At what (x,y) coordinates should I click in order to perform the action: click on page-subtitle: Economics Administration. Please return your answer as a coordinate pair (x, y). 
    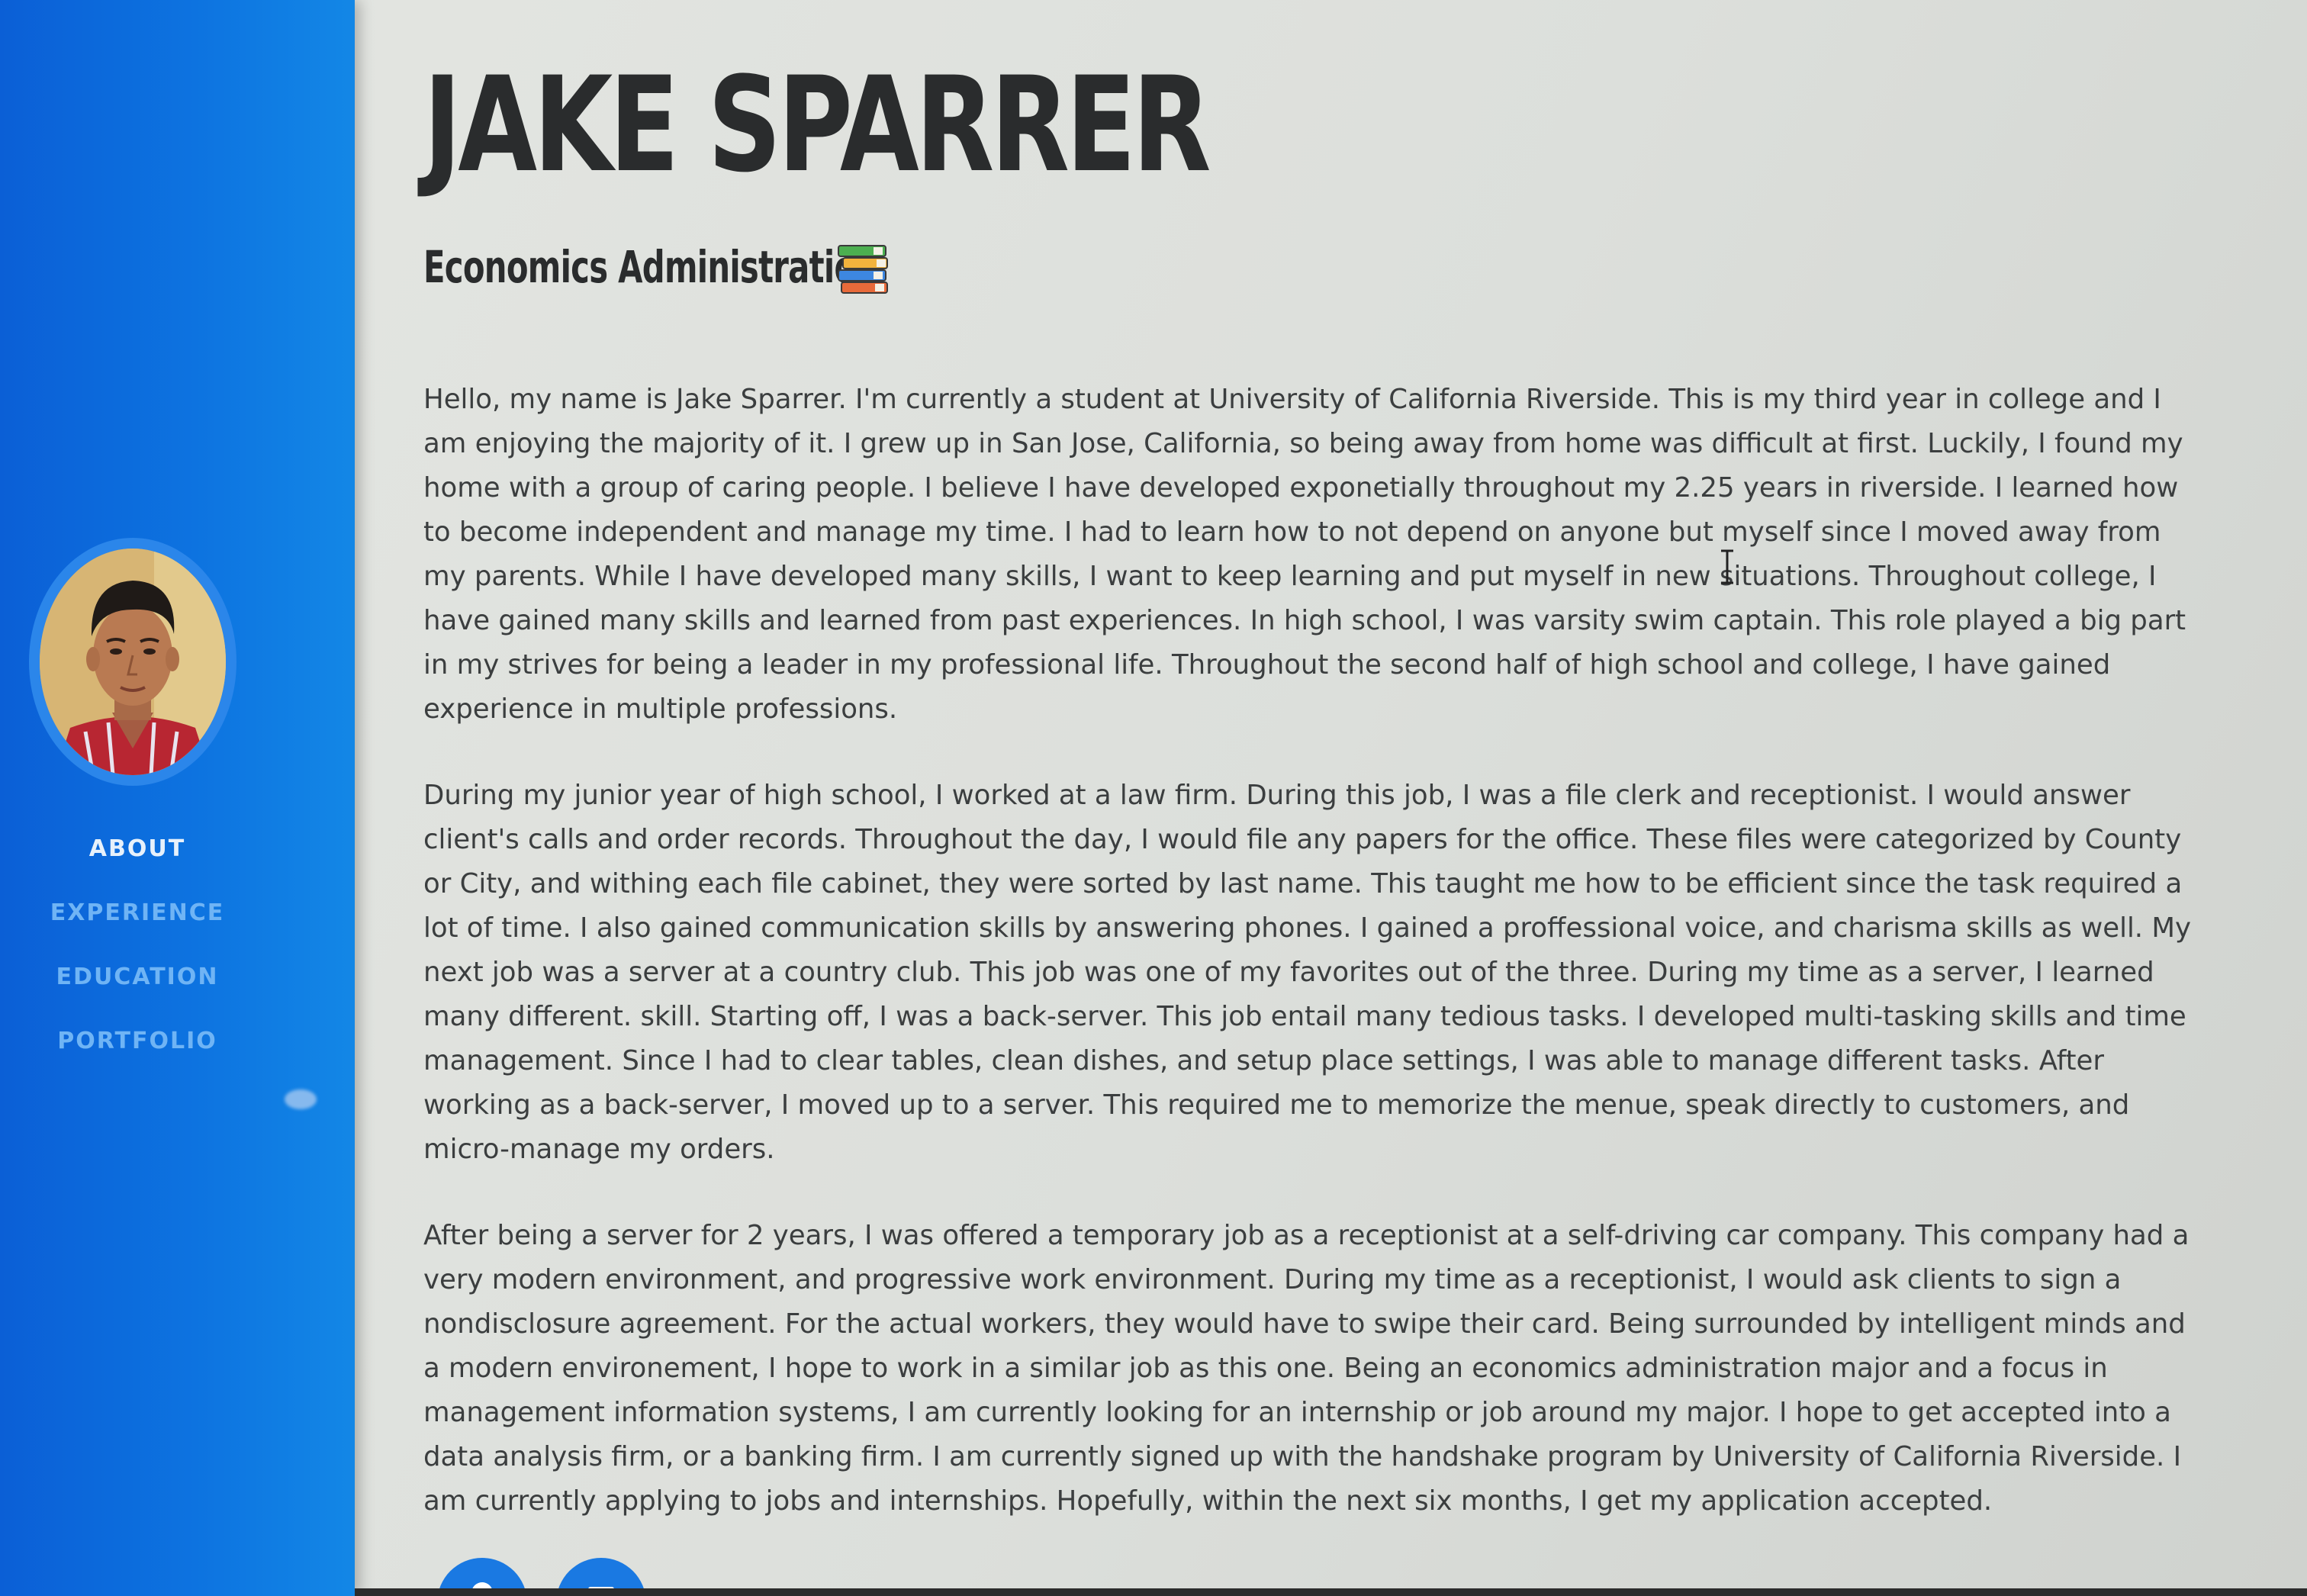
    Looking at the image, I should click on (650, 267).